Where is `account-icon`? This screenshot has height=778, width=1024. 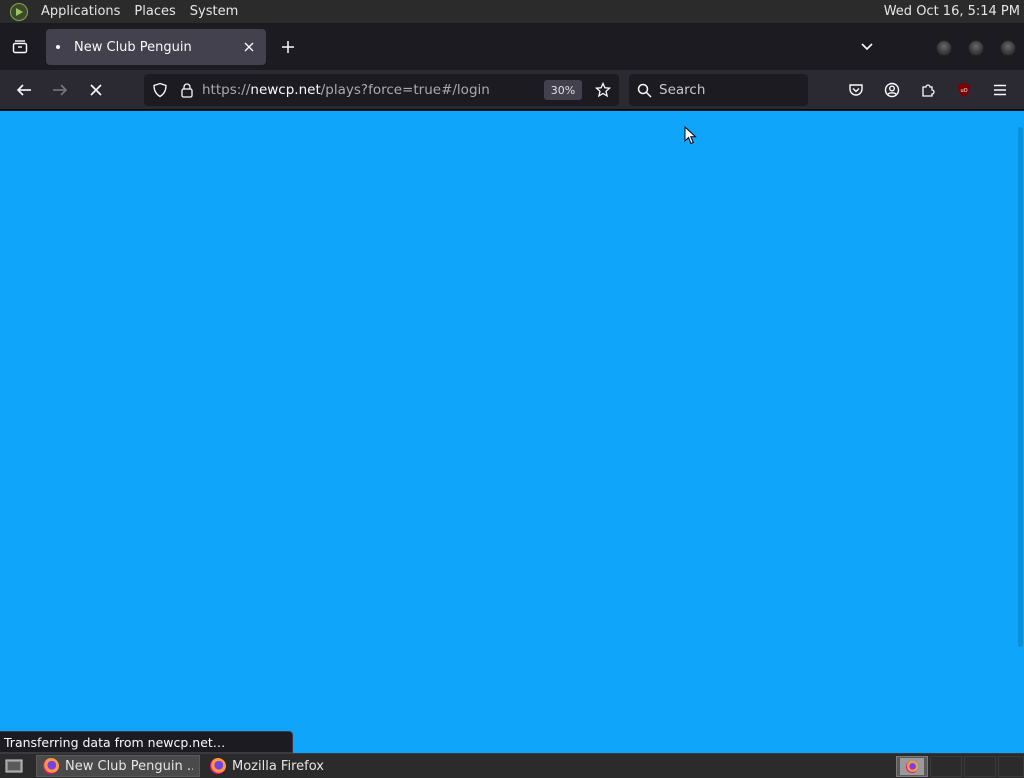 account-icon is located at coordinates (892, 90).